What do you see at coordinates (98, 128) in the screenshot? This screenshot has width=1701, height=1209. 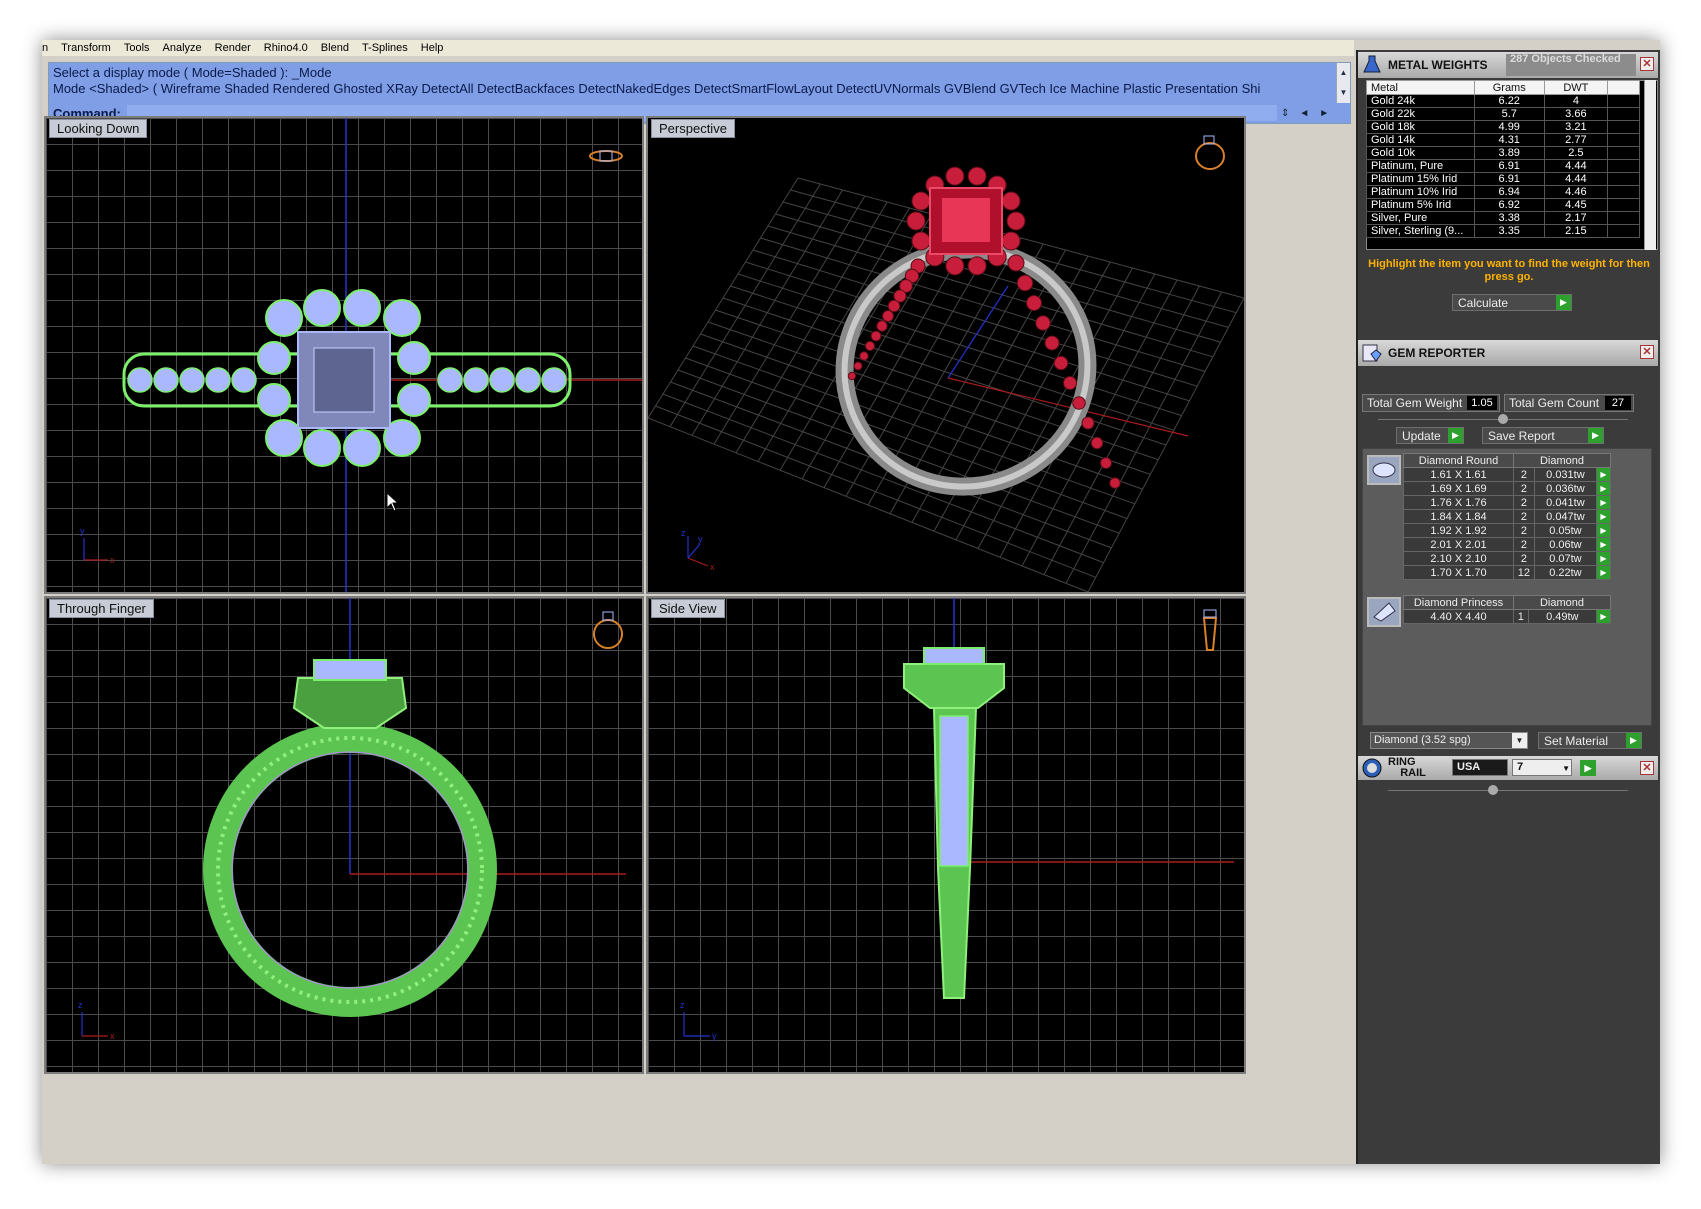 I see `viewport-title: Looking Down` at bounding box center [98, 128].